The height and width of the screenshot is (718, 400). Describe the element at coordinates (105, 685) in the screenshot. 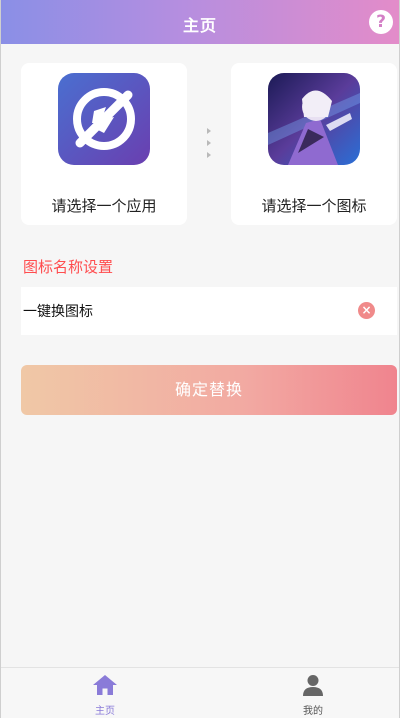

I see `home-icon` at that location.